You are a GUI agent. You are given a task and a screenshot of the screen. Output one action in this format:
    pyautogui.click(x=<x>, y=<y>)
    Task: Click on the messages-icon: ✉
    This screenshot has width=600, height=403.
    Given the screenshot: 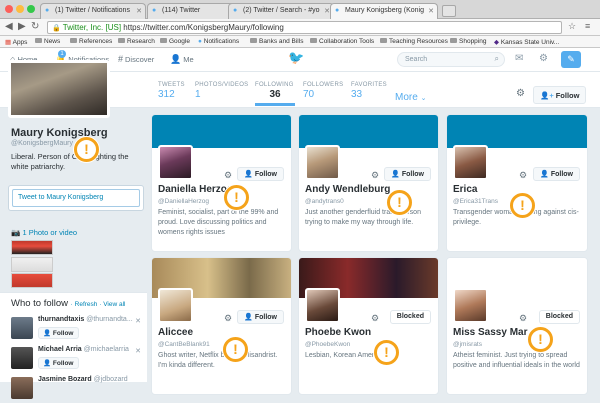 What is the action you would take?
    pyautogui.click(x=519, y=58)
    